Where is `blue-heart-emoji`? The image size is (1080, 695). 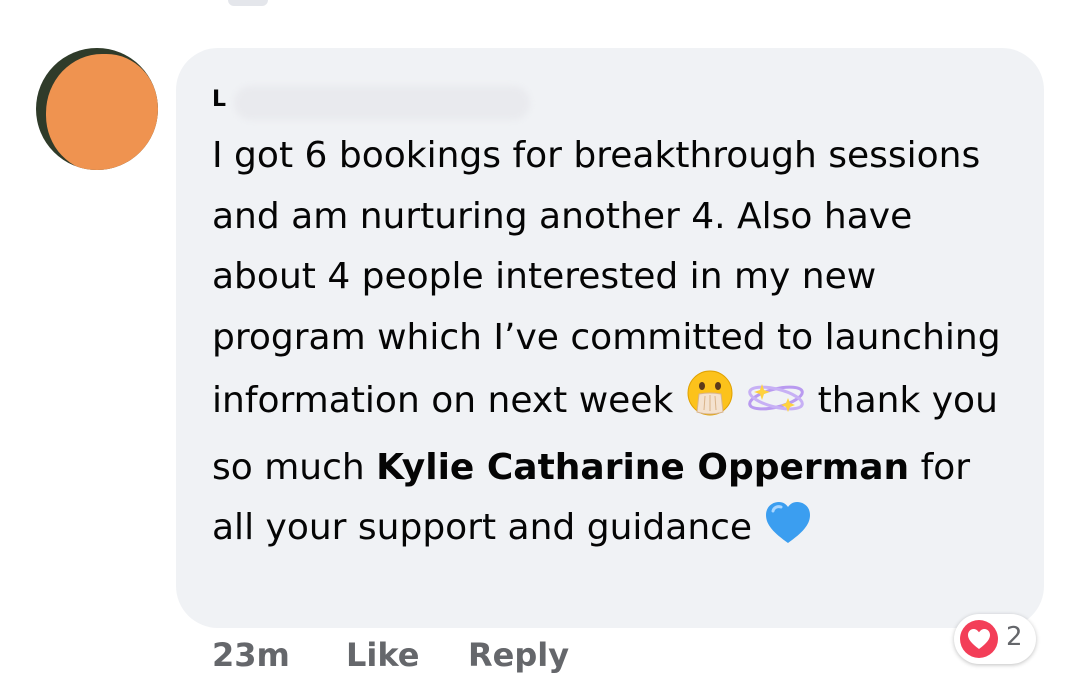
blue-heart-emoji is located at coordinates (788, 533).